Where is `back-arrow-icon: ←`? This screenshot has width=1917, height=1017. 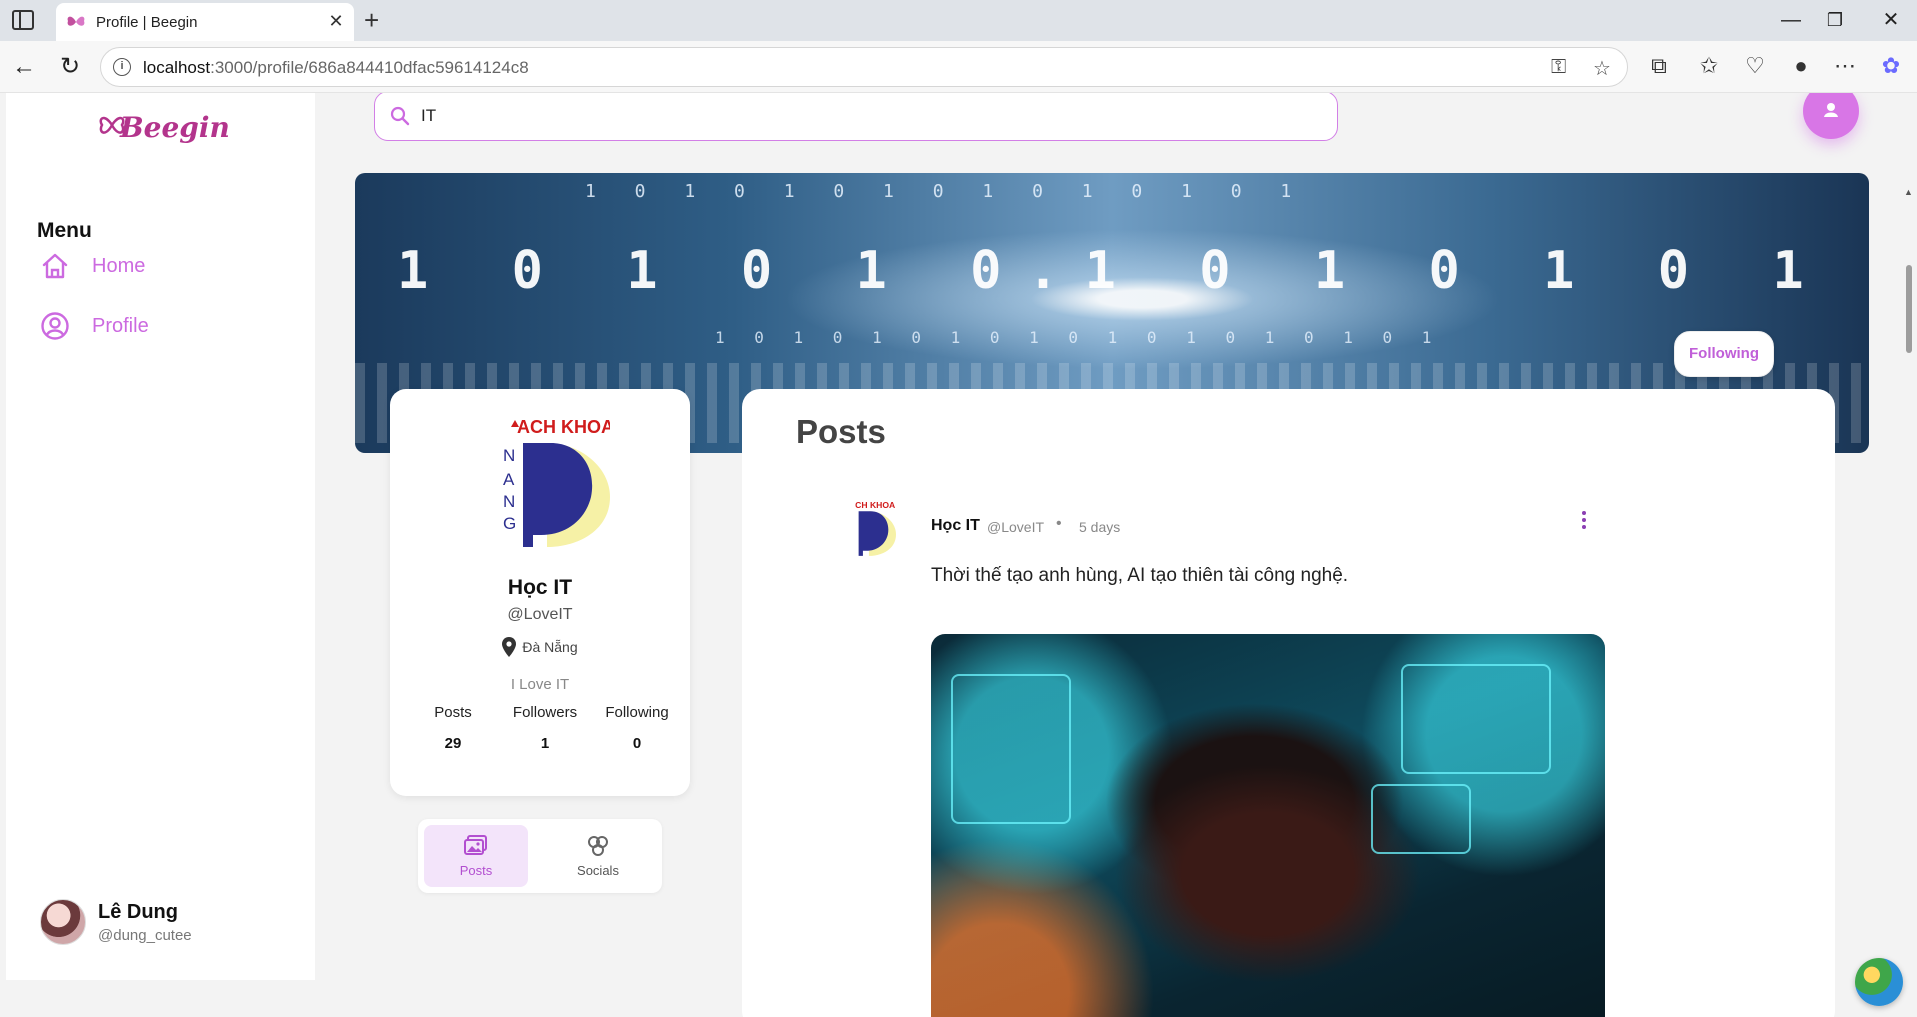 back-arrow-icon: ← is located at coordinates (24, 67).